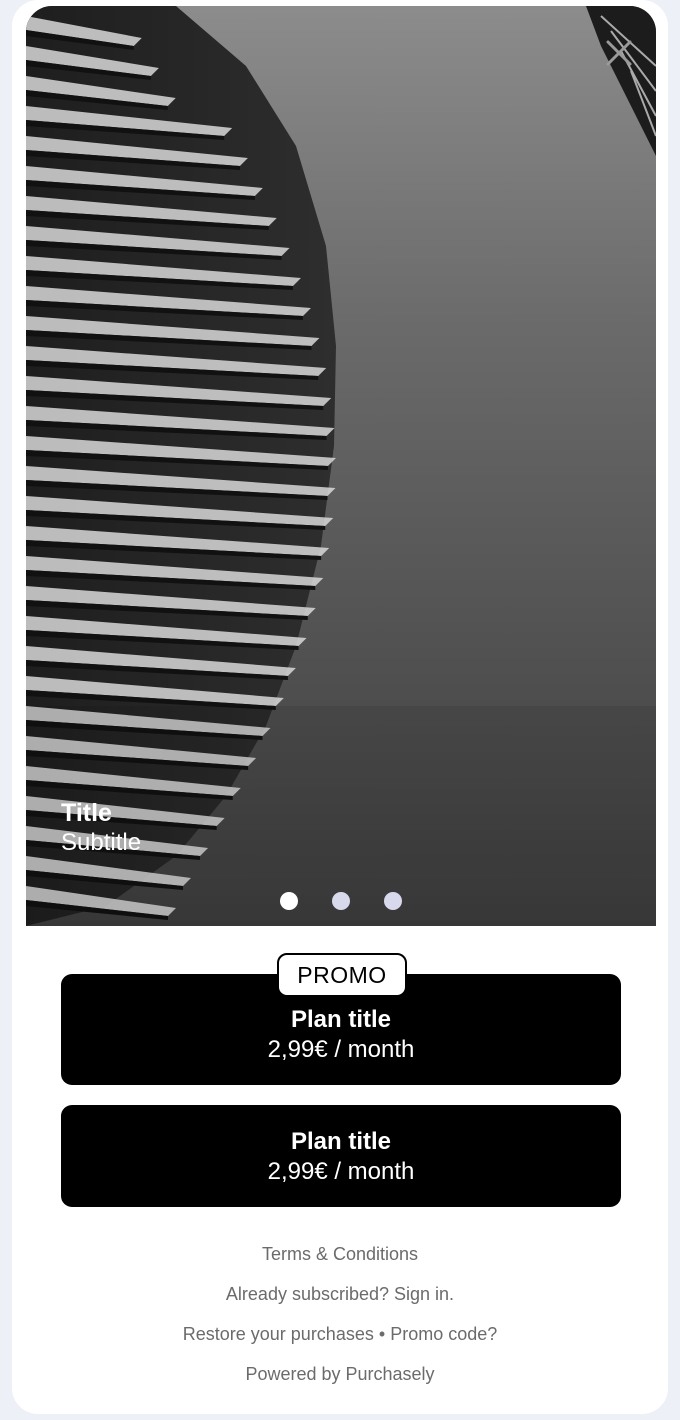 The width and height of the screenshot is (680, 1420). I want to click on restore-purchases-link: Restore your purchases, so click(278, 1334).